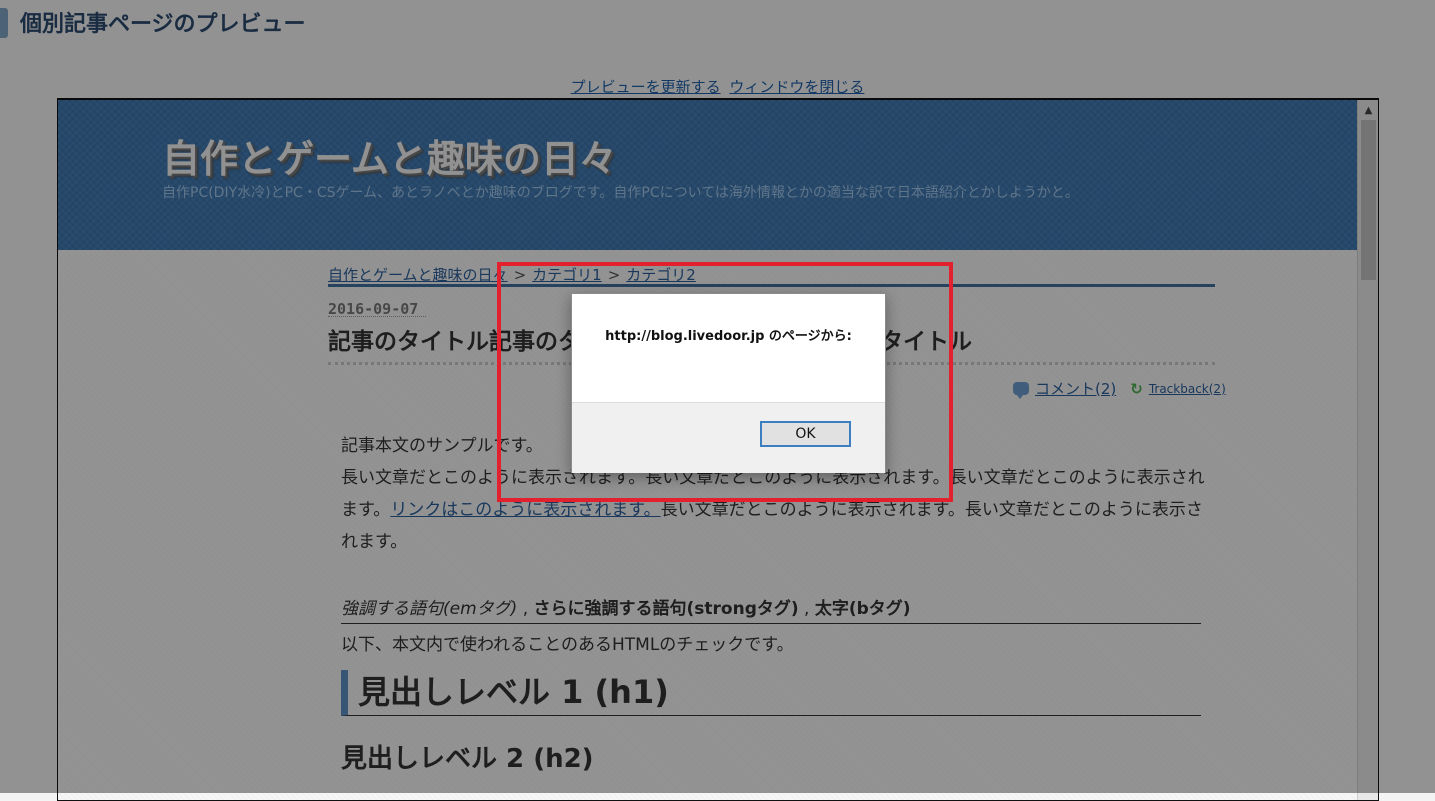 The width and height of the screenshot is (1435, 801). I want to click on alert-dialog: http://blog.livedoor.jp のページから: OK, so click(728, 383).